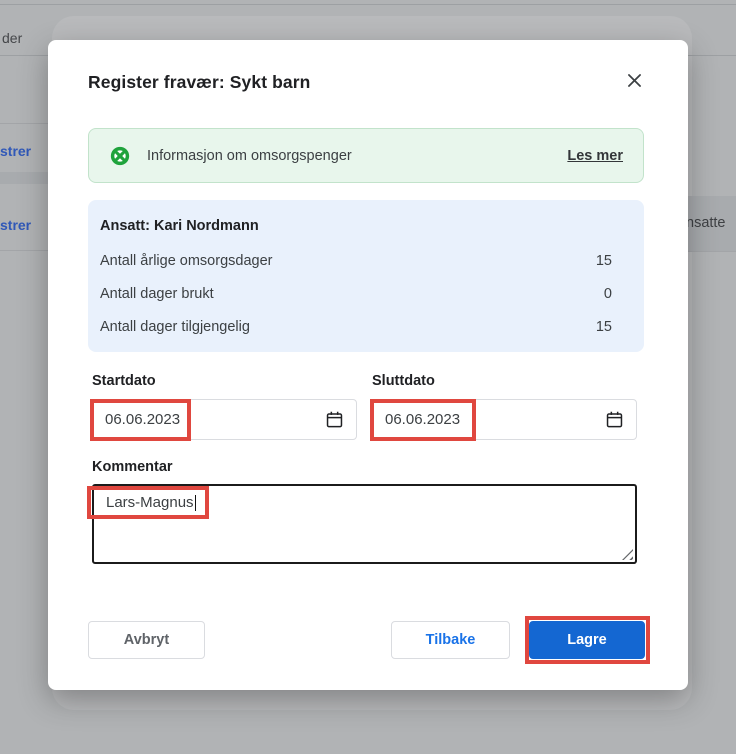 This screenshot has width=736, height=754. What do you see at coordinates (12, 38) in the screenshot?
I see `background-partial-text: der` at bounding box center [12, 38].